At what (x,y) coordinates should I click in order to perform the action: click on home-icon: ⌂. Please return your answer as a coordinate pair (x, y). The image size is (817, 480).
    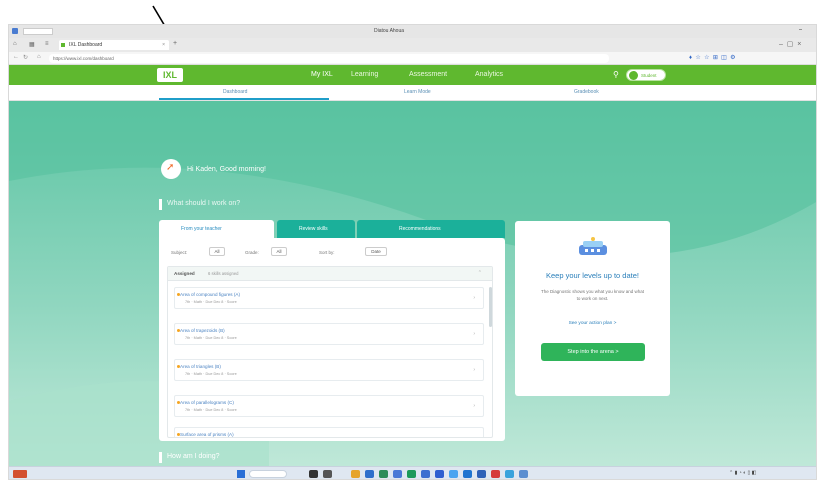
    Looking at the image, I should click on (39, 57).